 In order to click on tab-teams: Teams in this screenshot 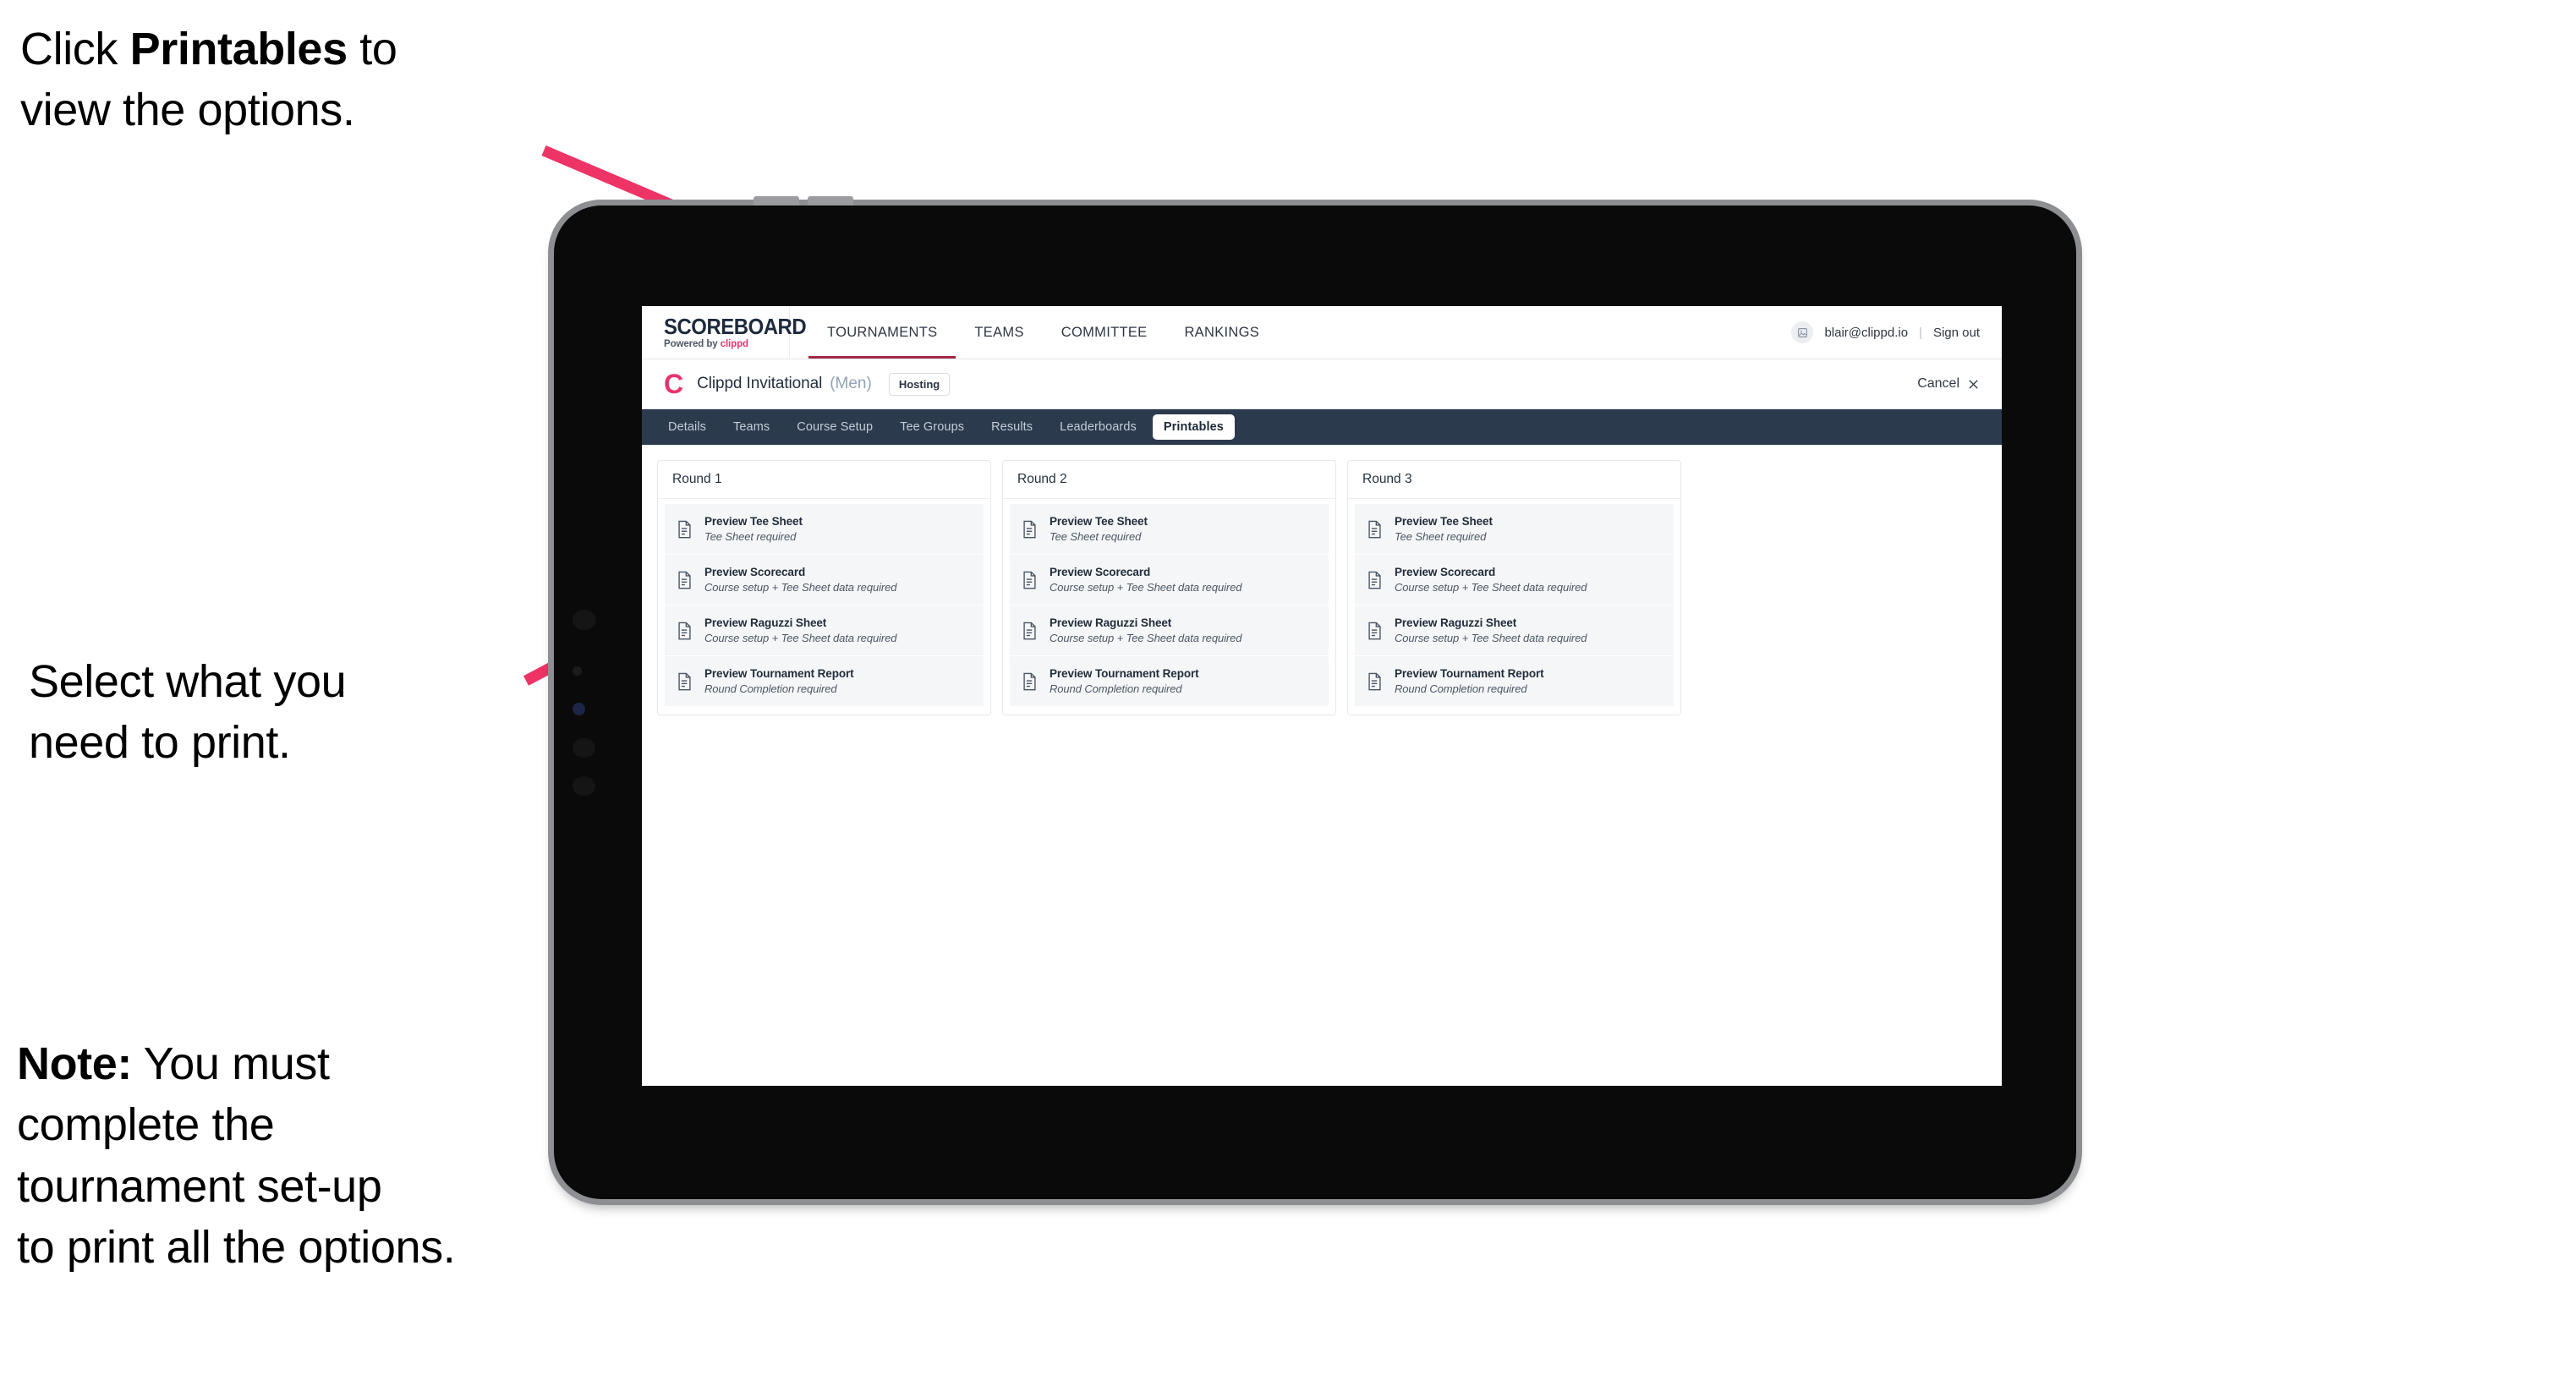, I will do `click(751, 427)`.